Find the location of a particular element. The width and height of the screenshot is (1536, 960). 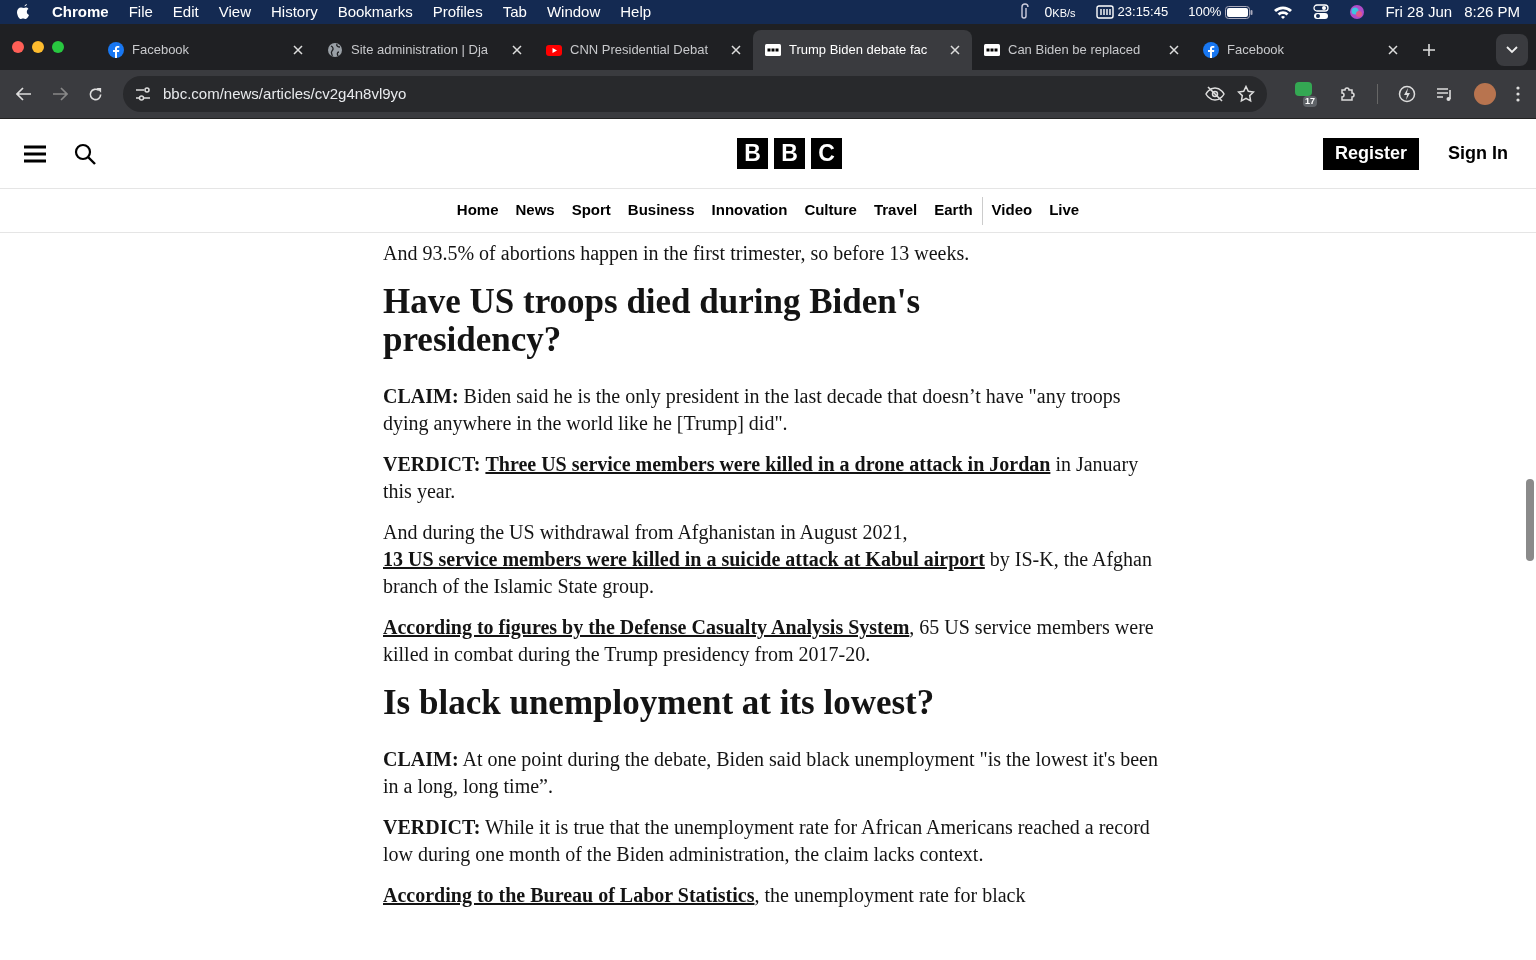

nav-link: Earth is located at coordinates (953, 210).